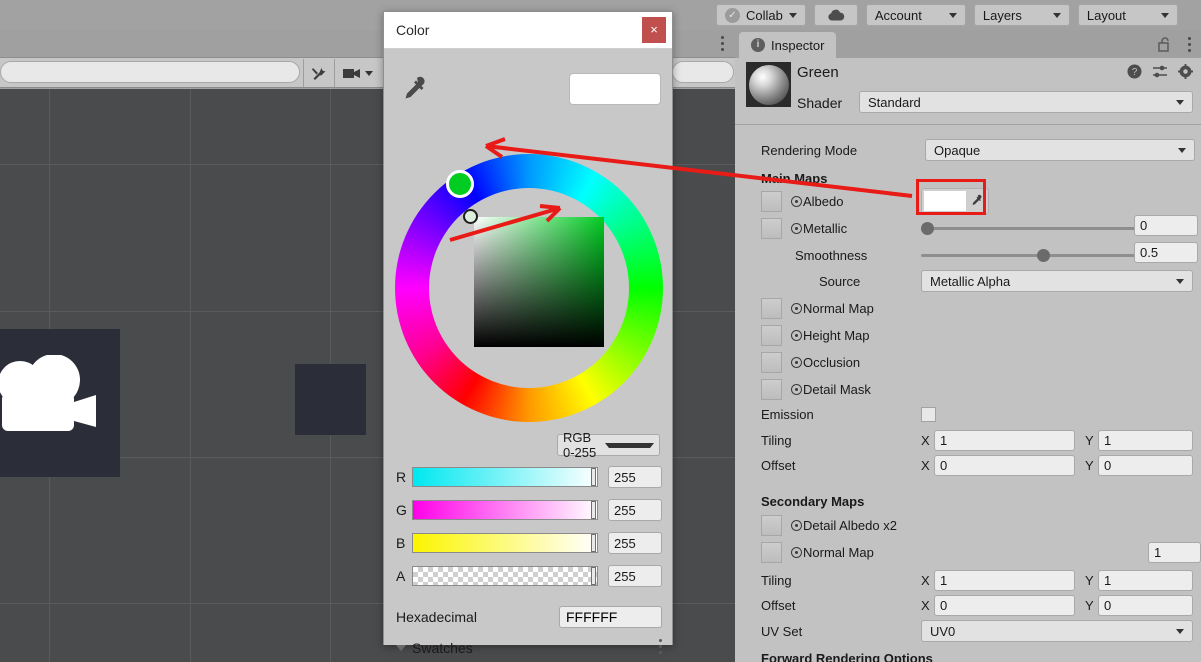 Image resolution: width=1201 pixels, height=662 pixels. I want to click on detail-mask-texture-slot, so click(771, 389).